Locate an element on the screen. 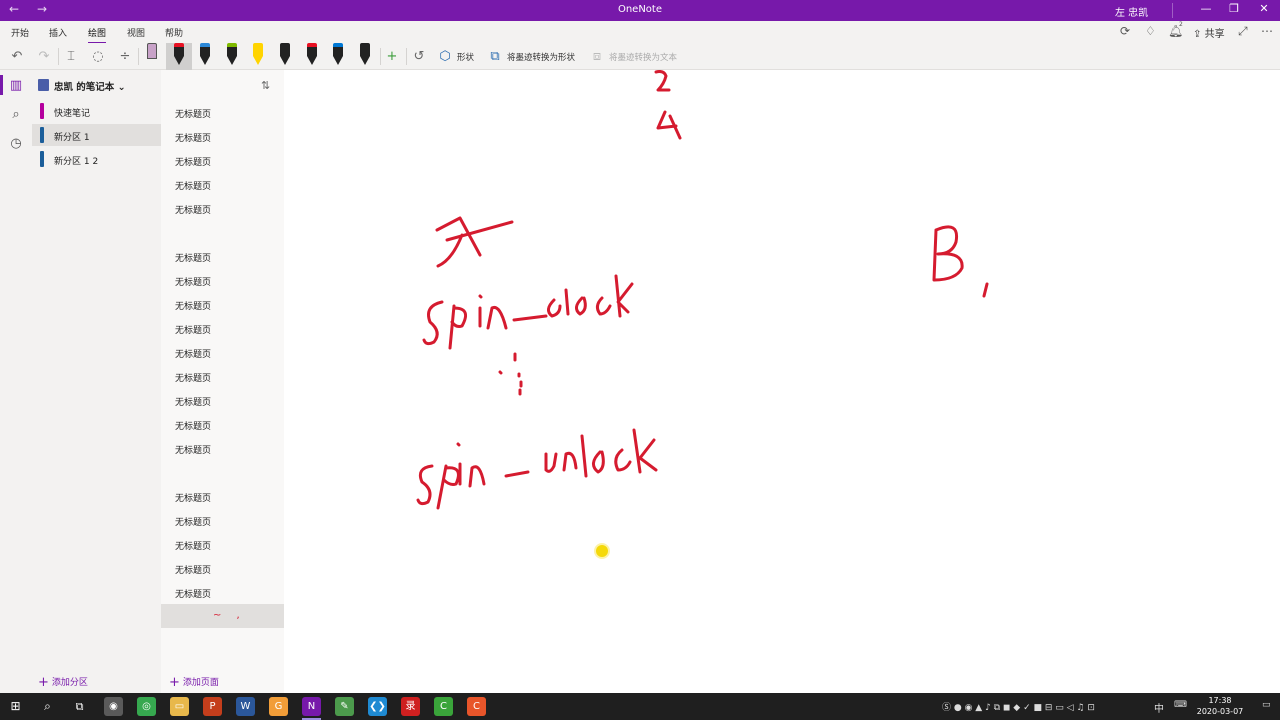 The width and height of the screenshot is (1280, 720). tab-insert: 插入 is located at coordinates (58, 32).